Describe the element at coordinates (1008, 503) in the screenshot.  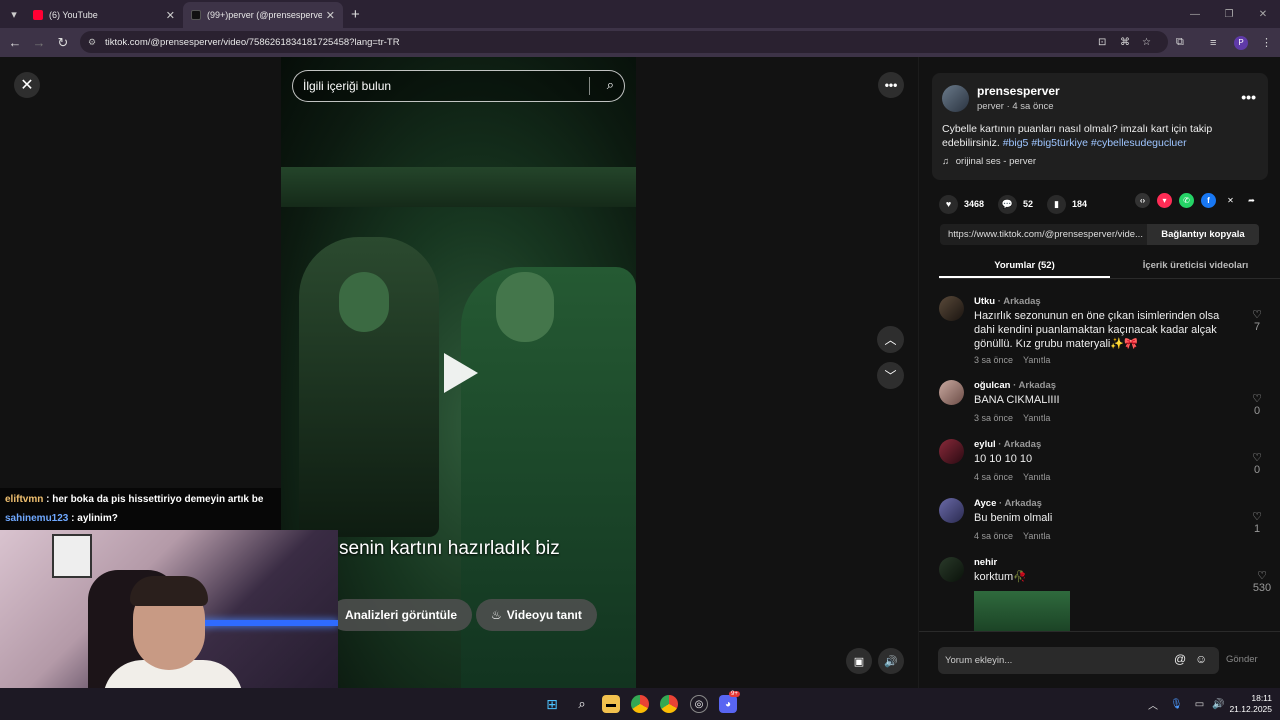
I see `commenter-name: Ayce · Arkadaş` at that location.